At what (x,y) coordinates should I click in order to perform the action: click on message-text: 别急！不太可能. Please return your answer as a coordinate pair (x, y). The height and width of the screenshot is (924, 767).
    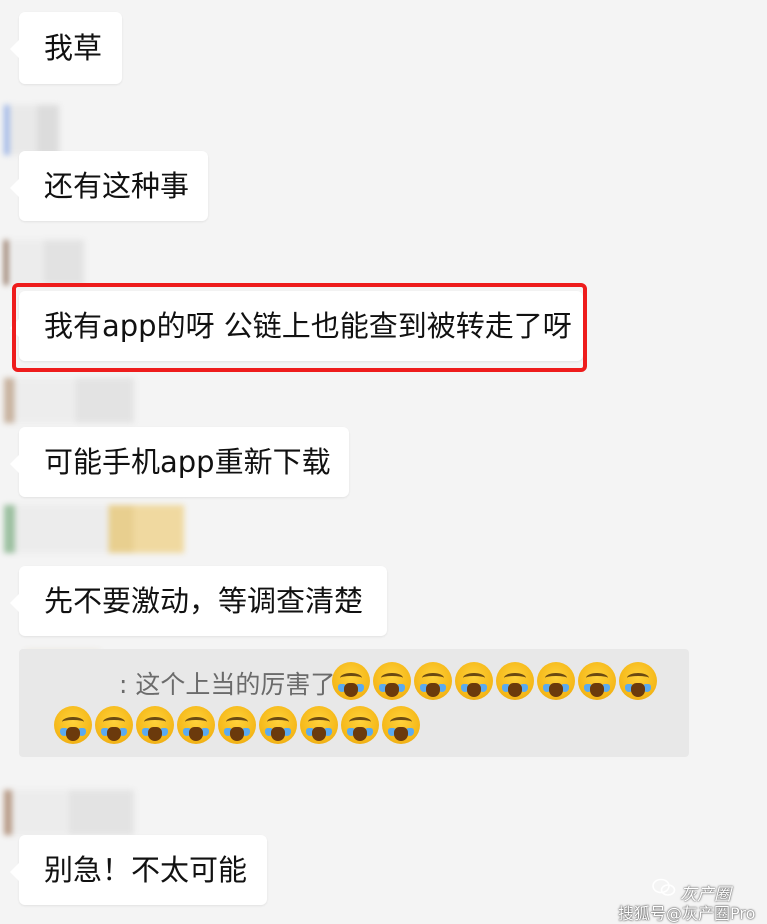
    Looking at the image, I should click on (146, 869).